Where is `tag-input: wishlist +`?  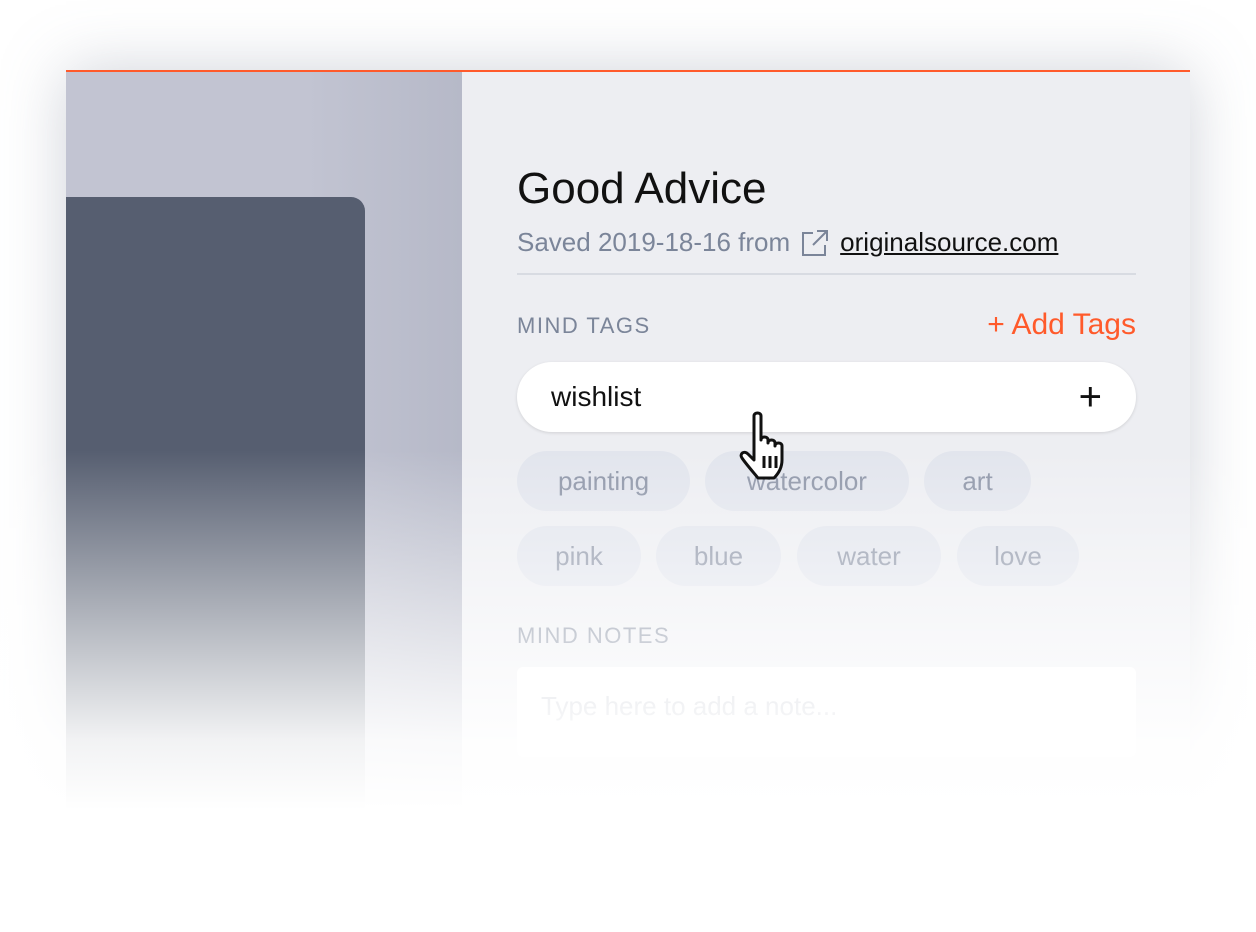
tag-input: wishlist + is located at coordinates (826, 397).